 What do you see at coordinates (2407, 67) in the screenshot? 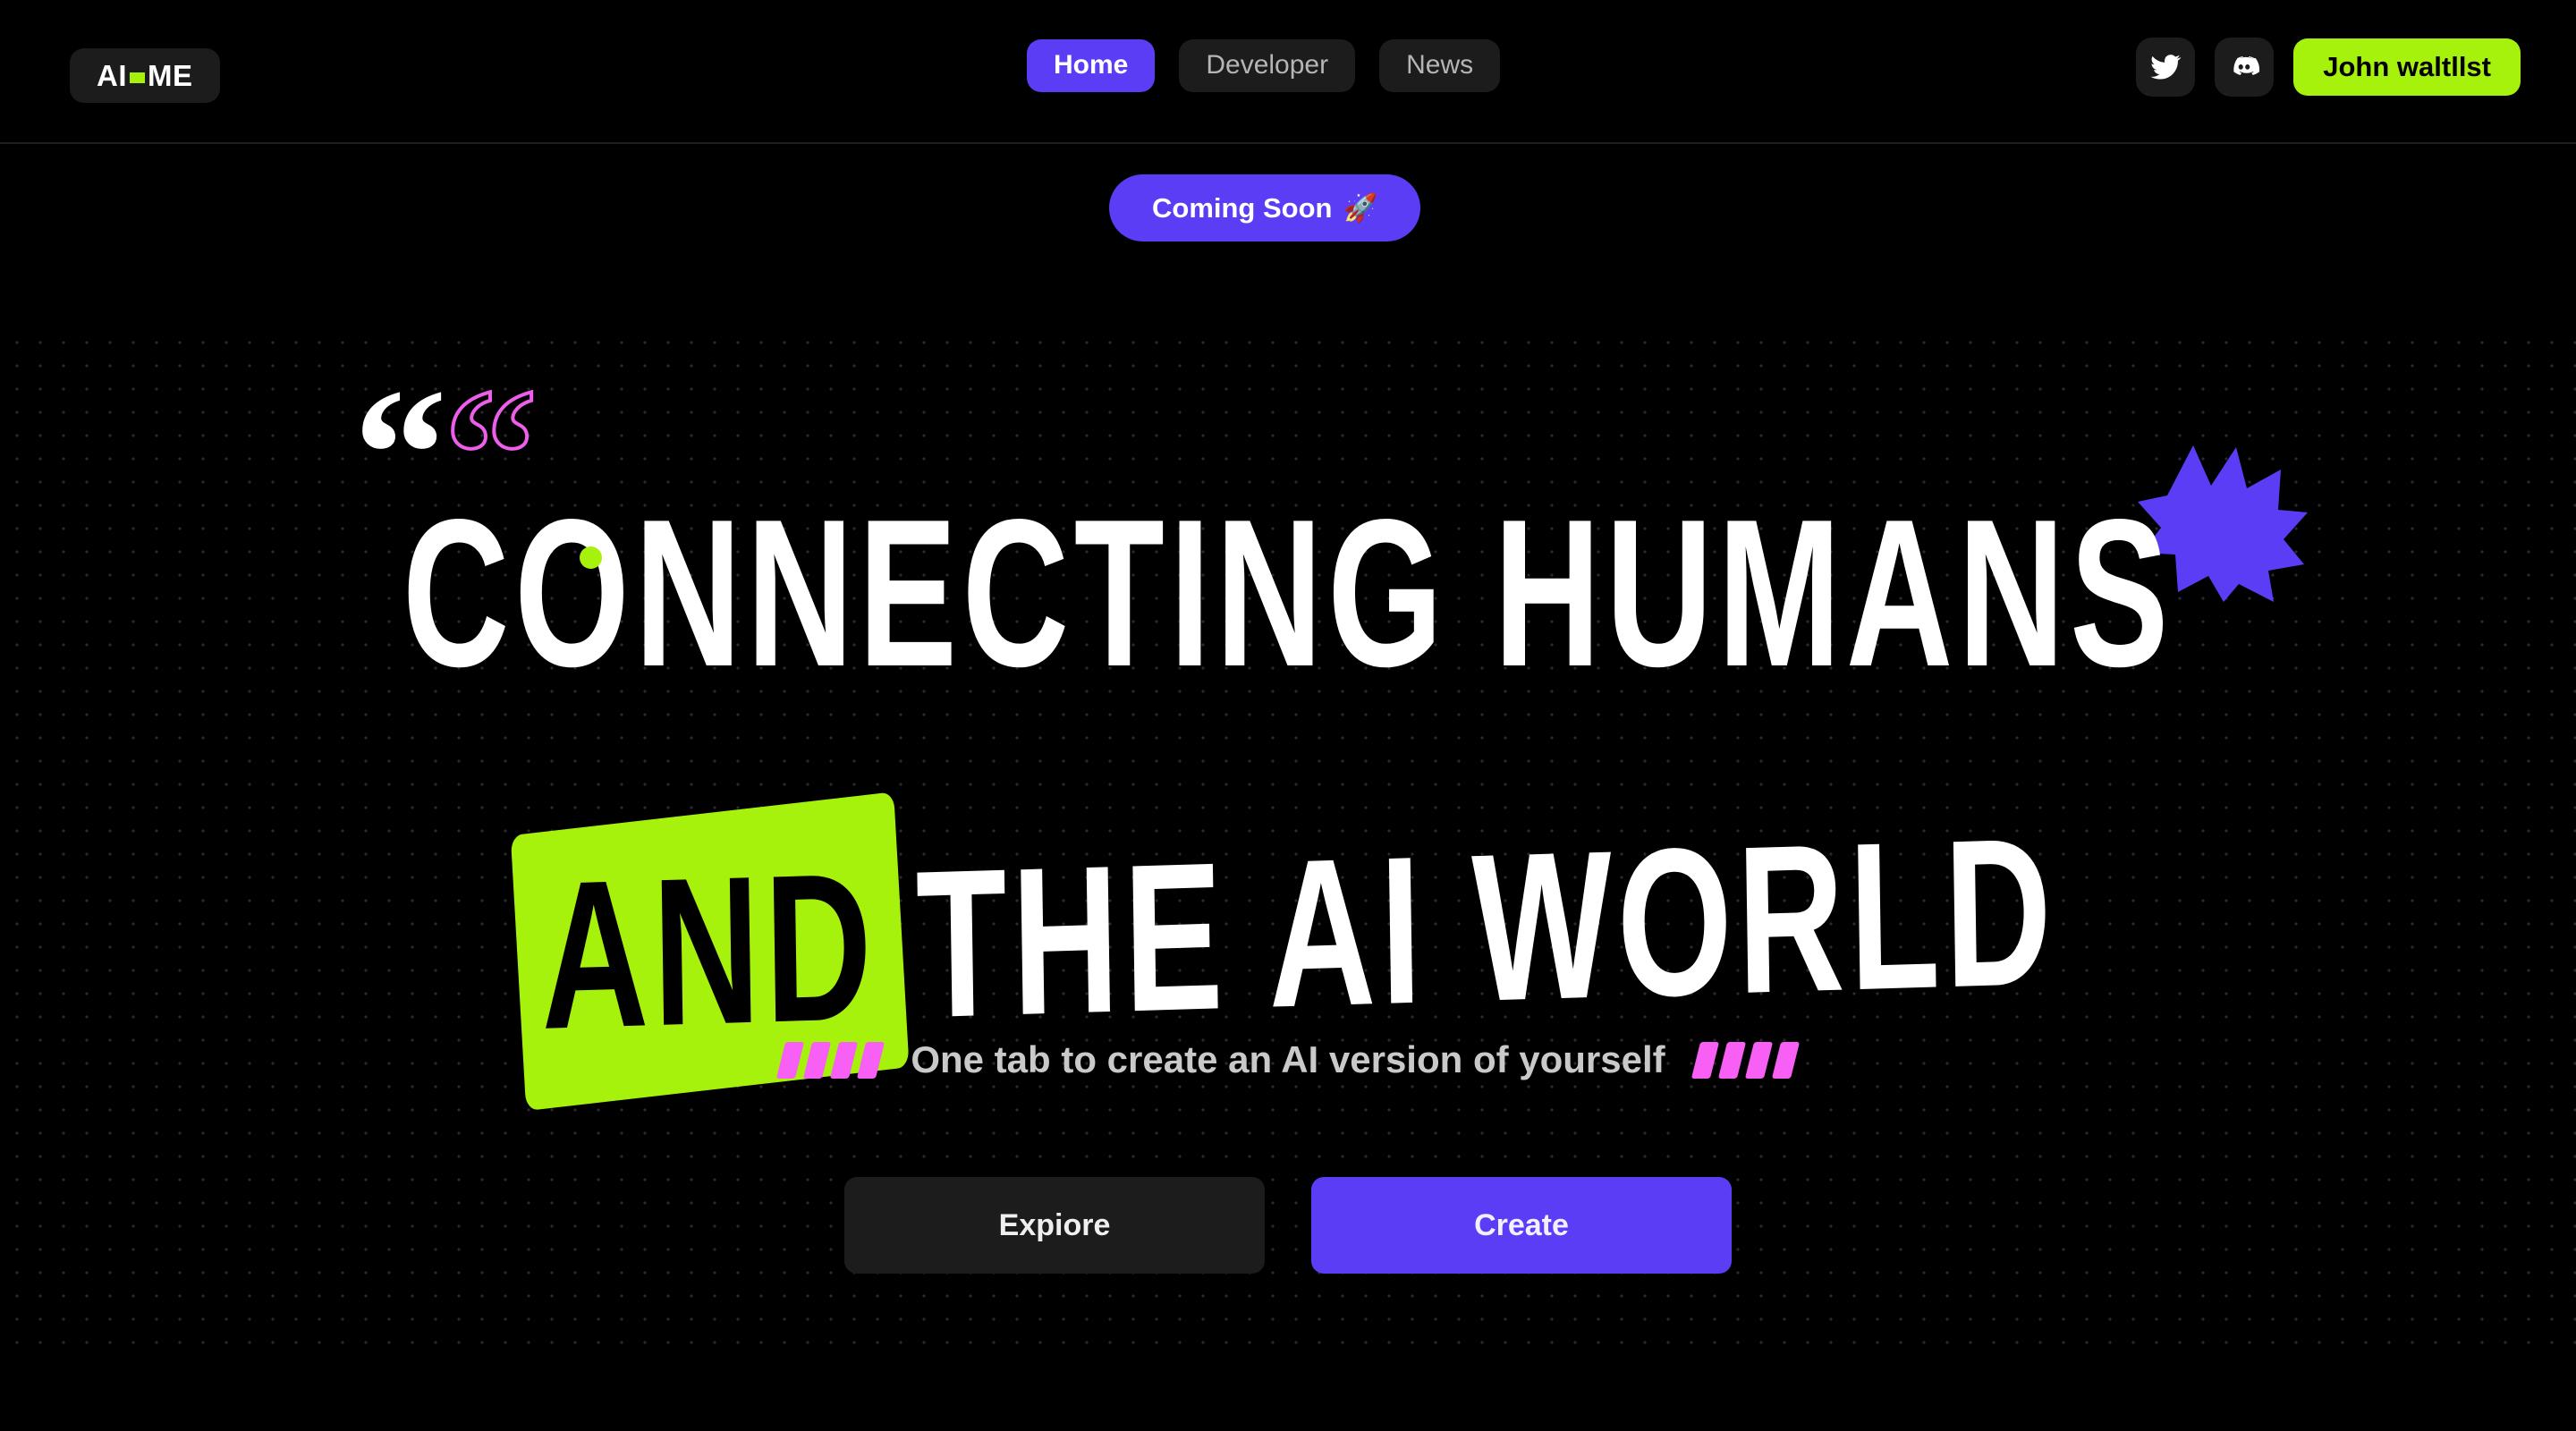
I see `waitlist-button: John waltllst` at bounding box center [2407, 67].